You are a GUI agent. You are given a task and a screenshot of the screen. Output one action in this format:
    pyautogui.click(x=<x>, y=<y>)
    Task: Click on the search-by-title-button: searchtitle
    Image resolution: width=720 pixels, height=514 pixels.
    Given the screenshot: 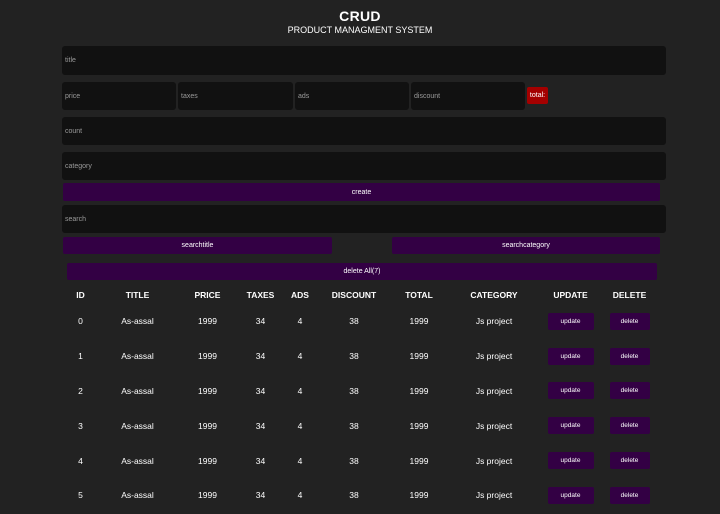 What is the action you would take?
    pyautogui.click(x=197, y=245)
    